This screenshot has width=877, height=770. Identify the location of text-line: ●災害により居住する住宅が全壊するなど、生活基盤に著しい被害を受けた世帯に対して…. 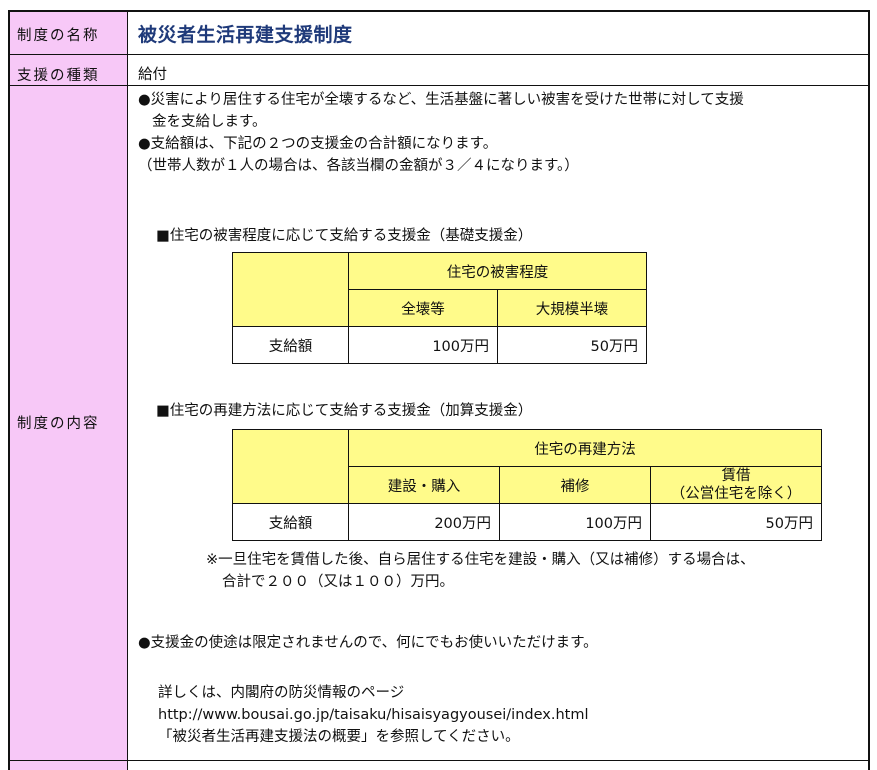
(441, 100).